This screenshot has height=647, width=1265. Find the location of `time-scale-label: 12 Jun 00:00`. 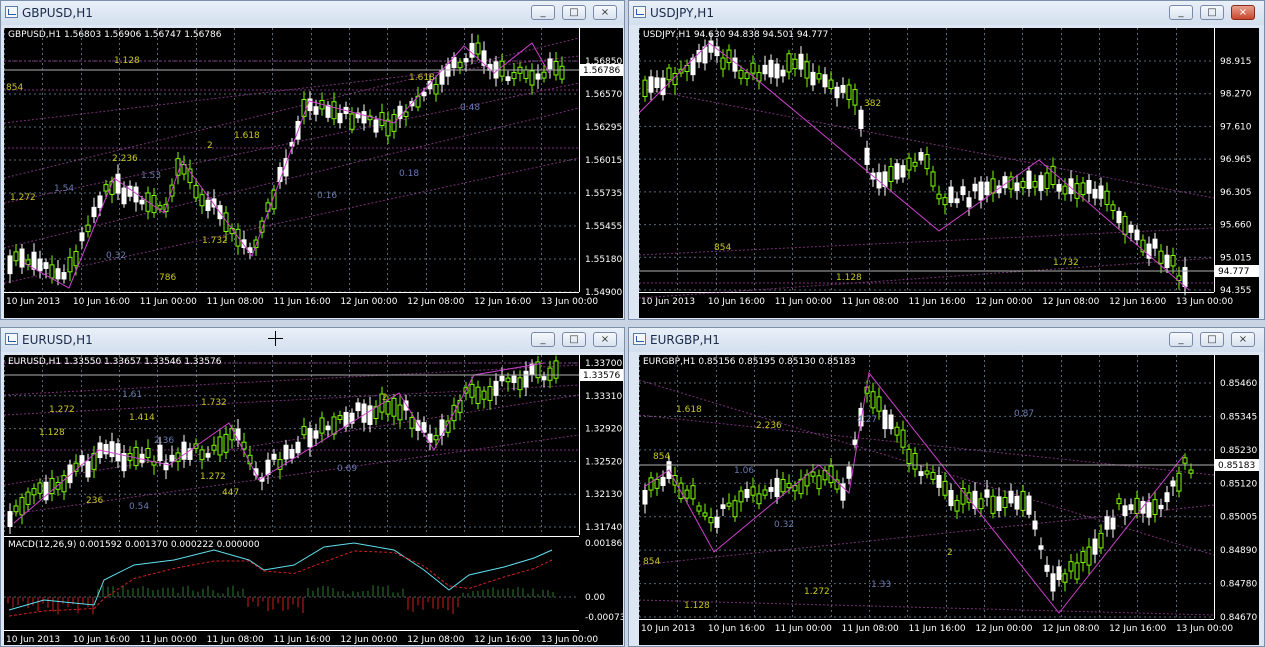

time-scale-label: 12 Jun 00:00 is located at coordinates (1003, 629).